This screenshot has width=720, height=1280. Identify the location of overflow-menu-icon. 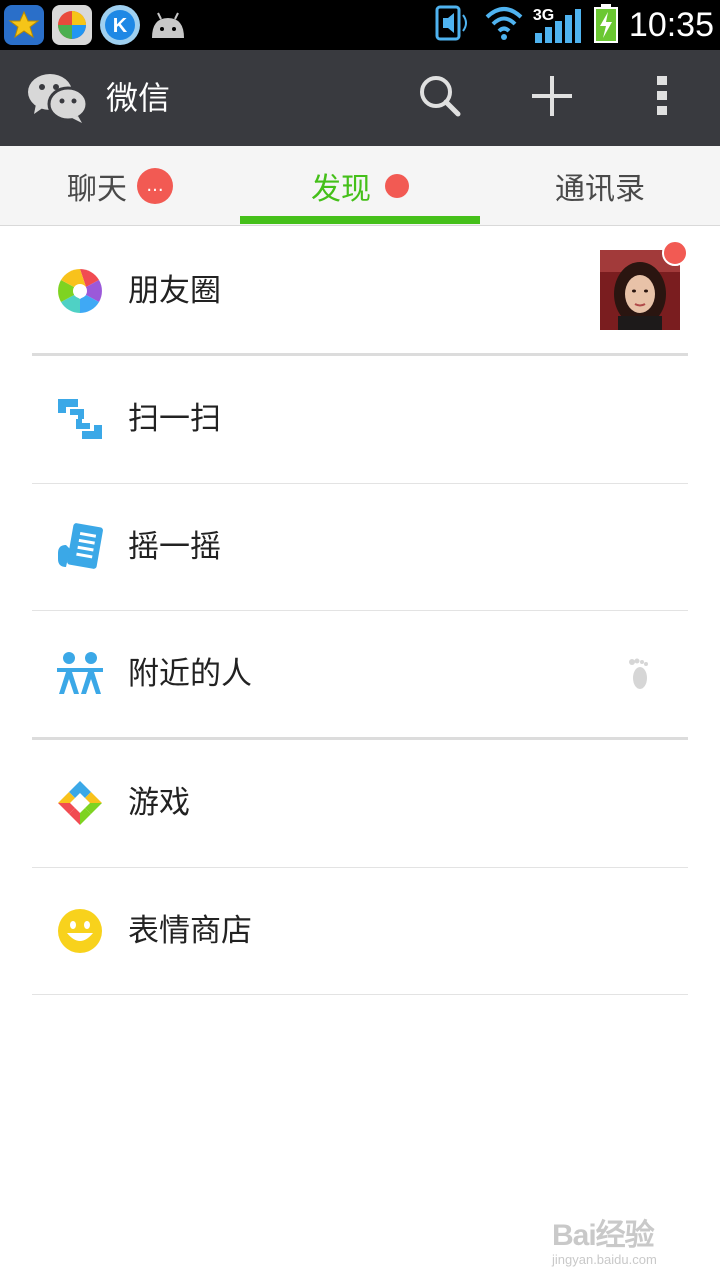
(662, 98).